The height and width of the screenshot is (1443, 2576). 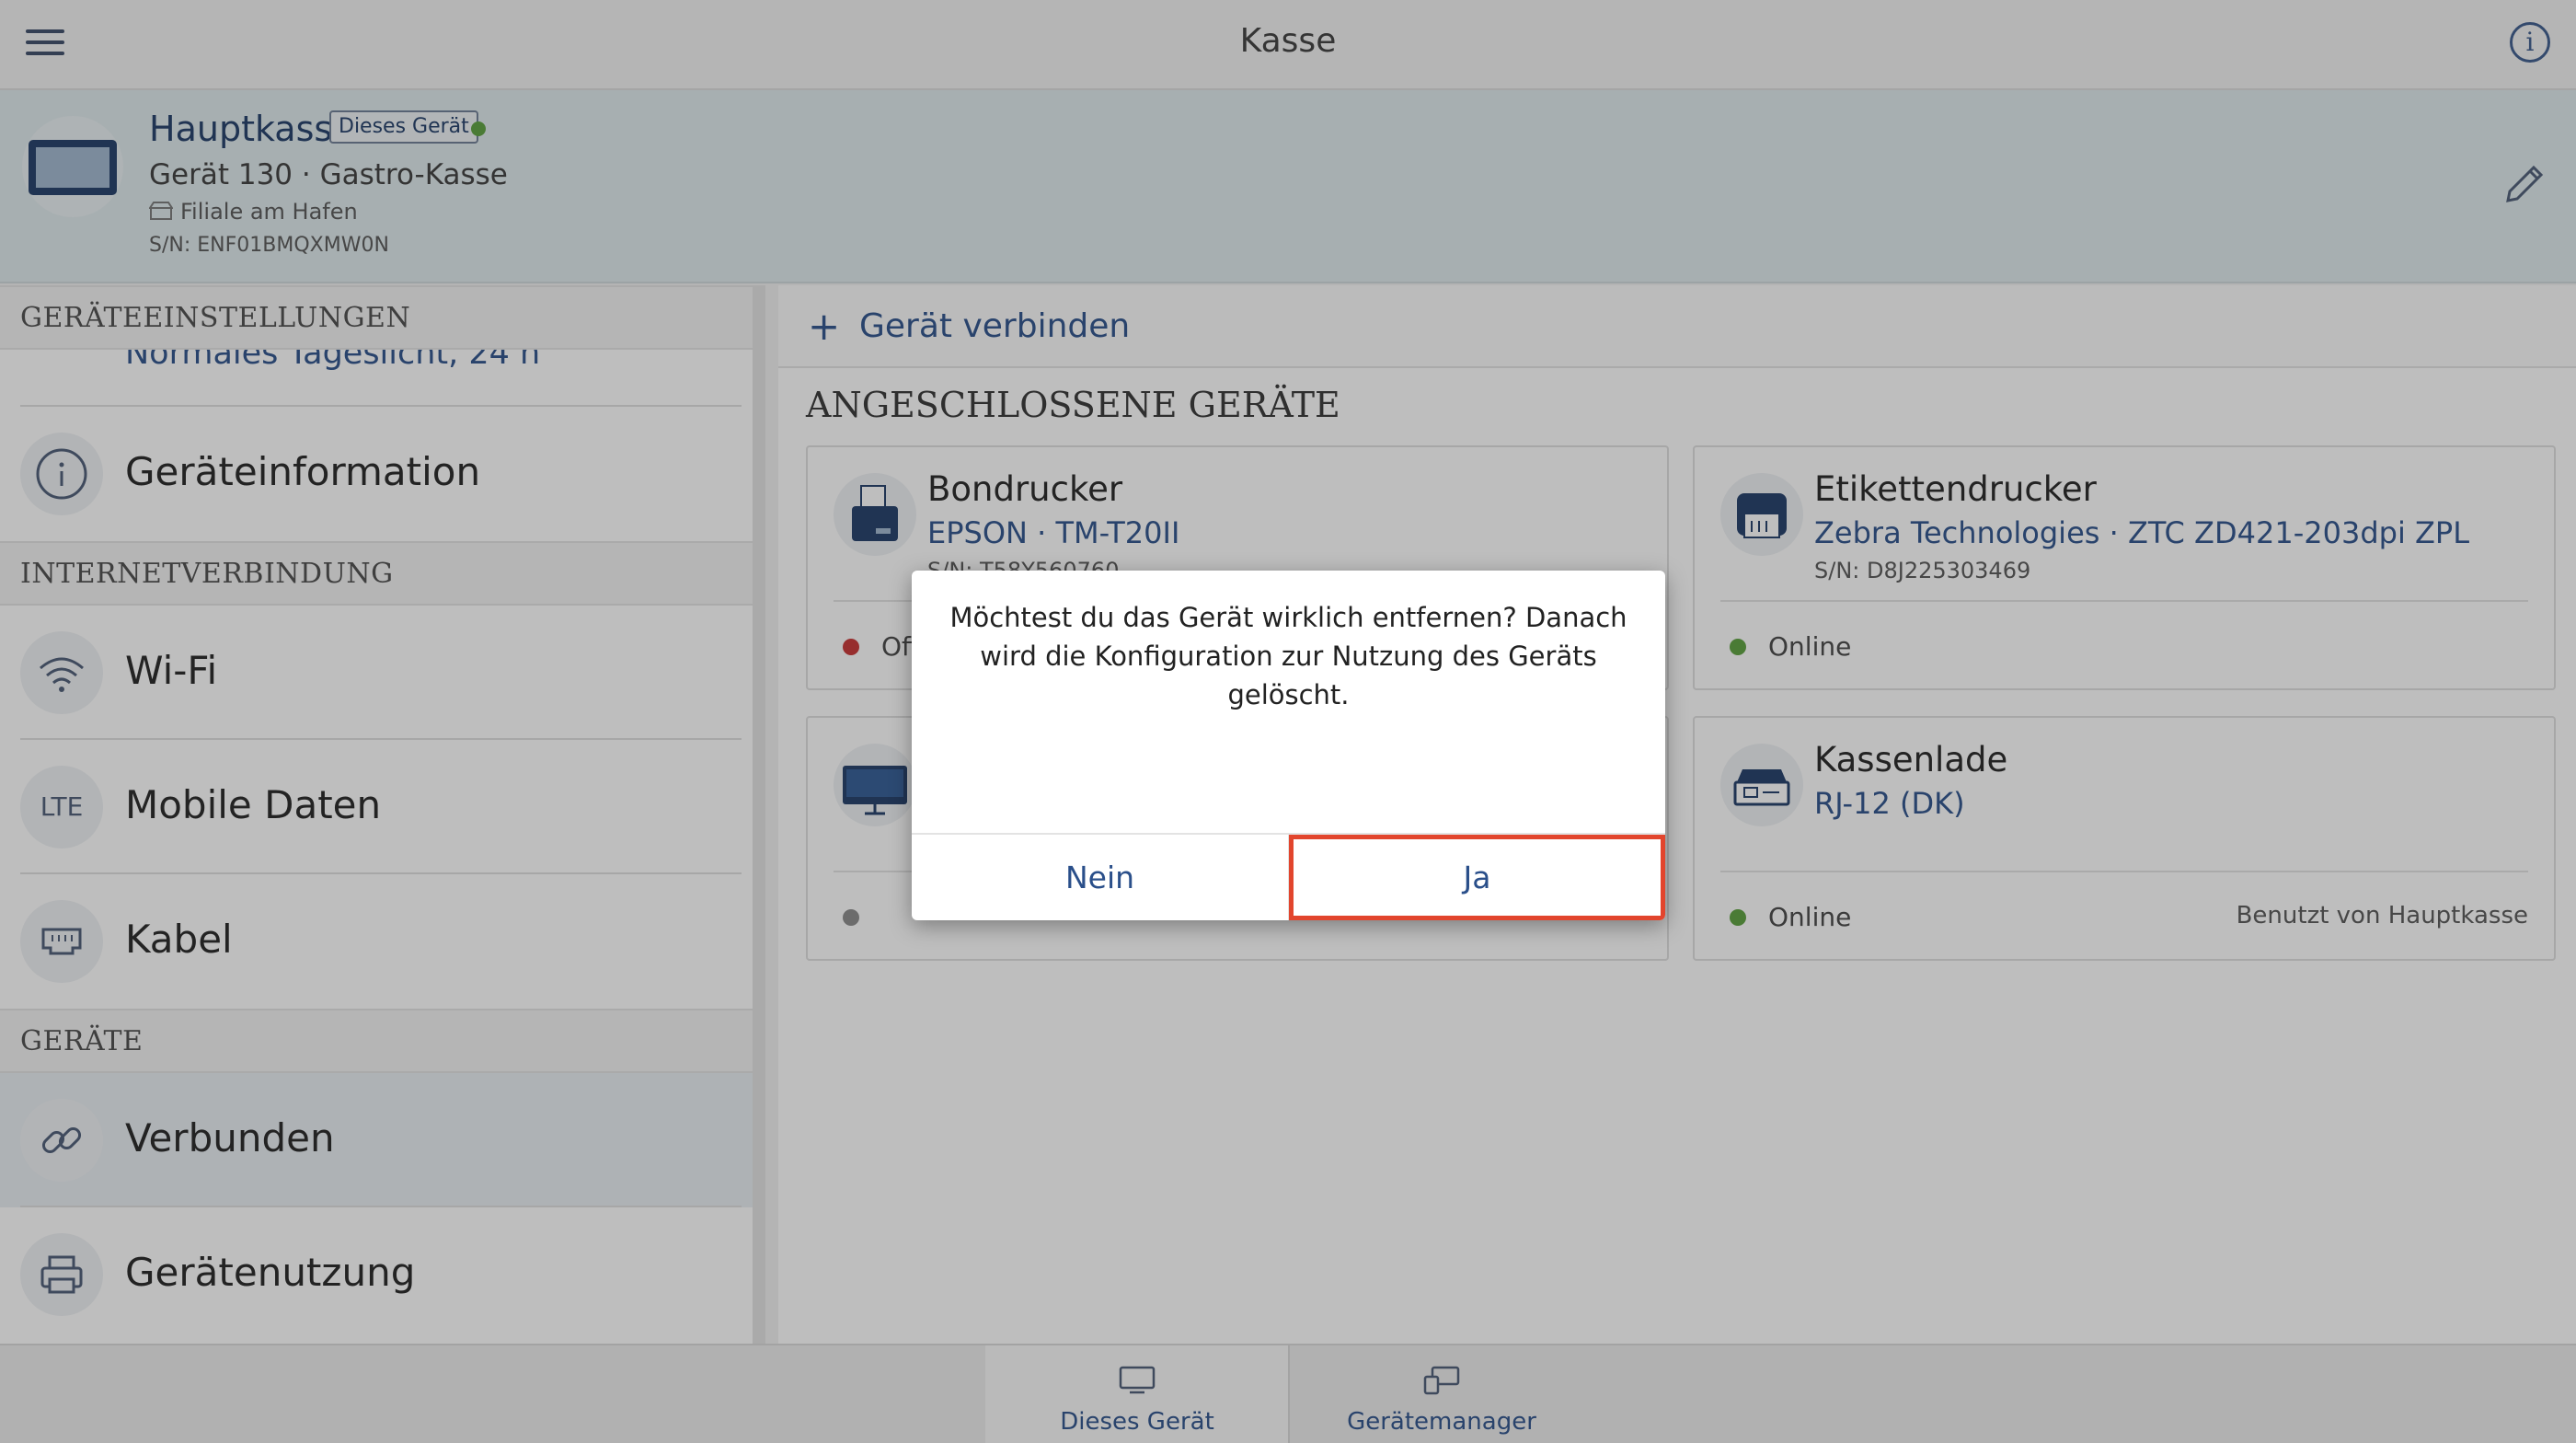 I want to click on yes-button: Ja, so click(x=1477, y=877).